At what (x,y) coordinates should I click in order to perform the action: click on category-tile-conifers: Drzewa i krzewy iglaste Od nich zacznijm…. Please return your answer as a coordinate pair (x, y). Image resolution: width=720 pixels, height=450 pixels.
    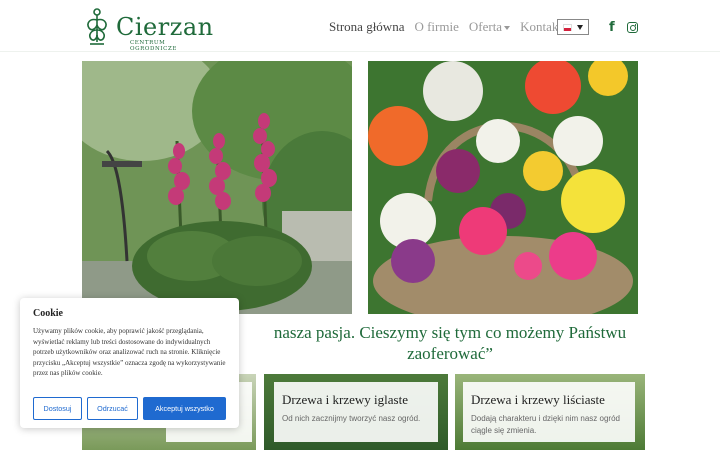
    Looking at the image, I should click on (356, 412).